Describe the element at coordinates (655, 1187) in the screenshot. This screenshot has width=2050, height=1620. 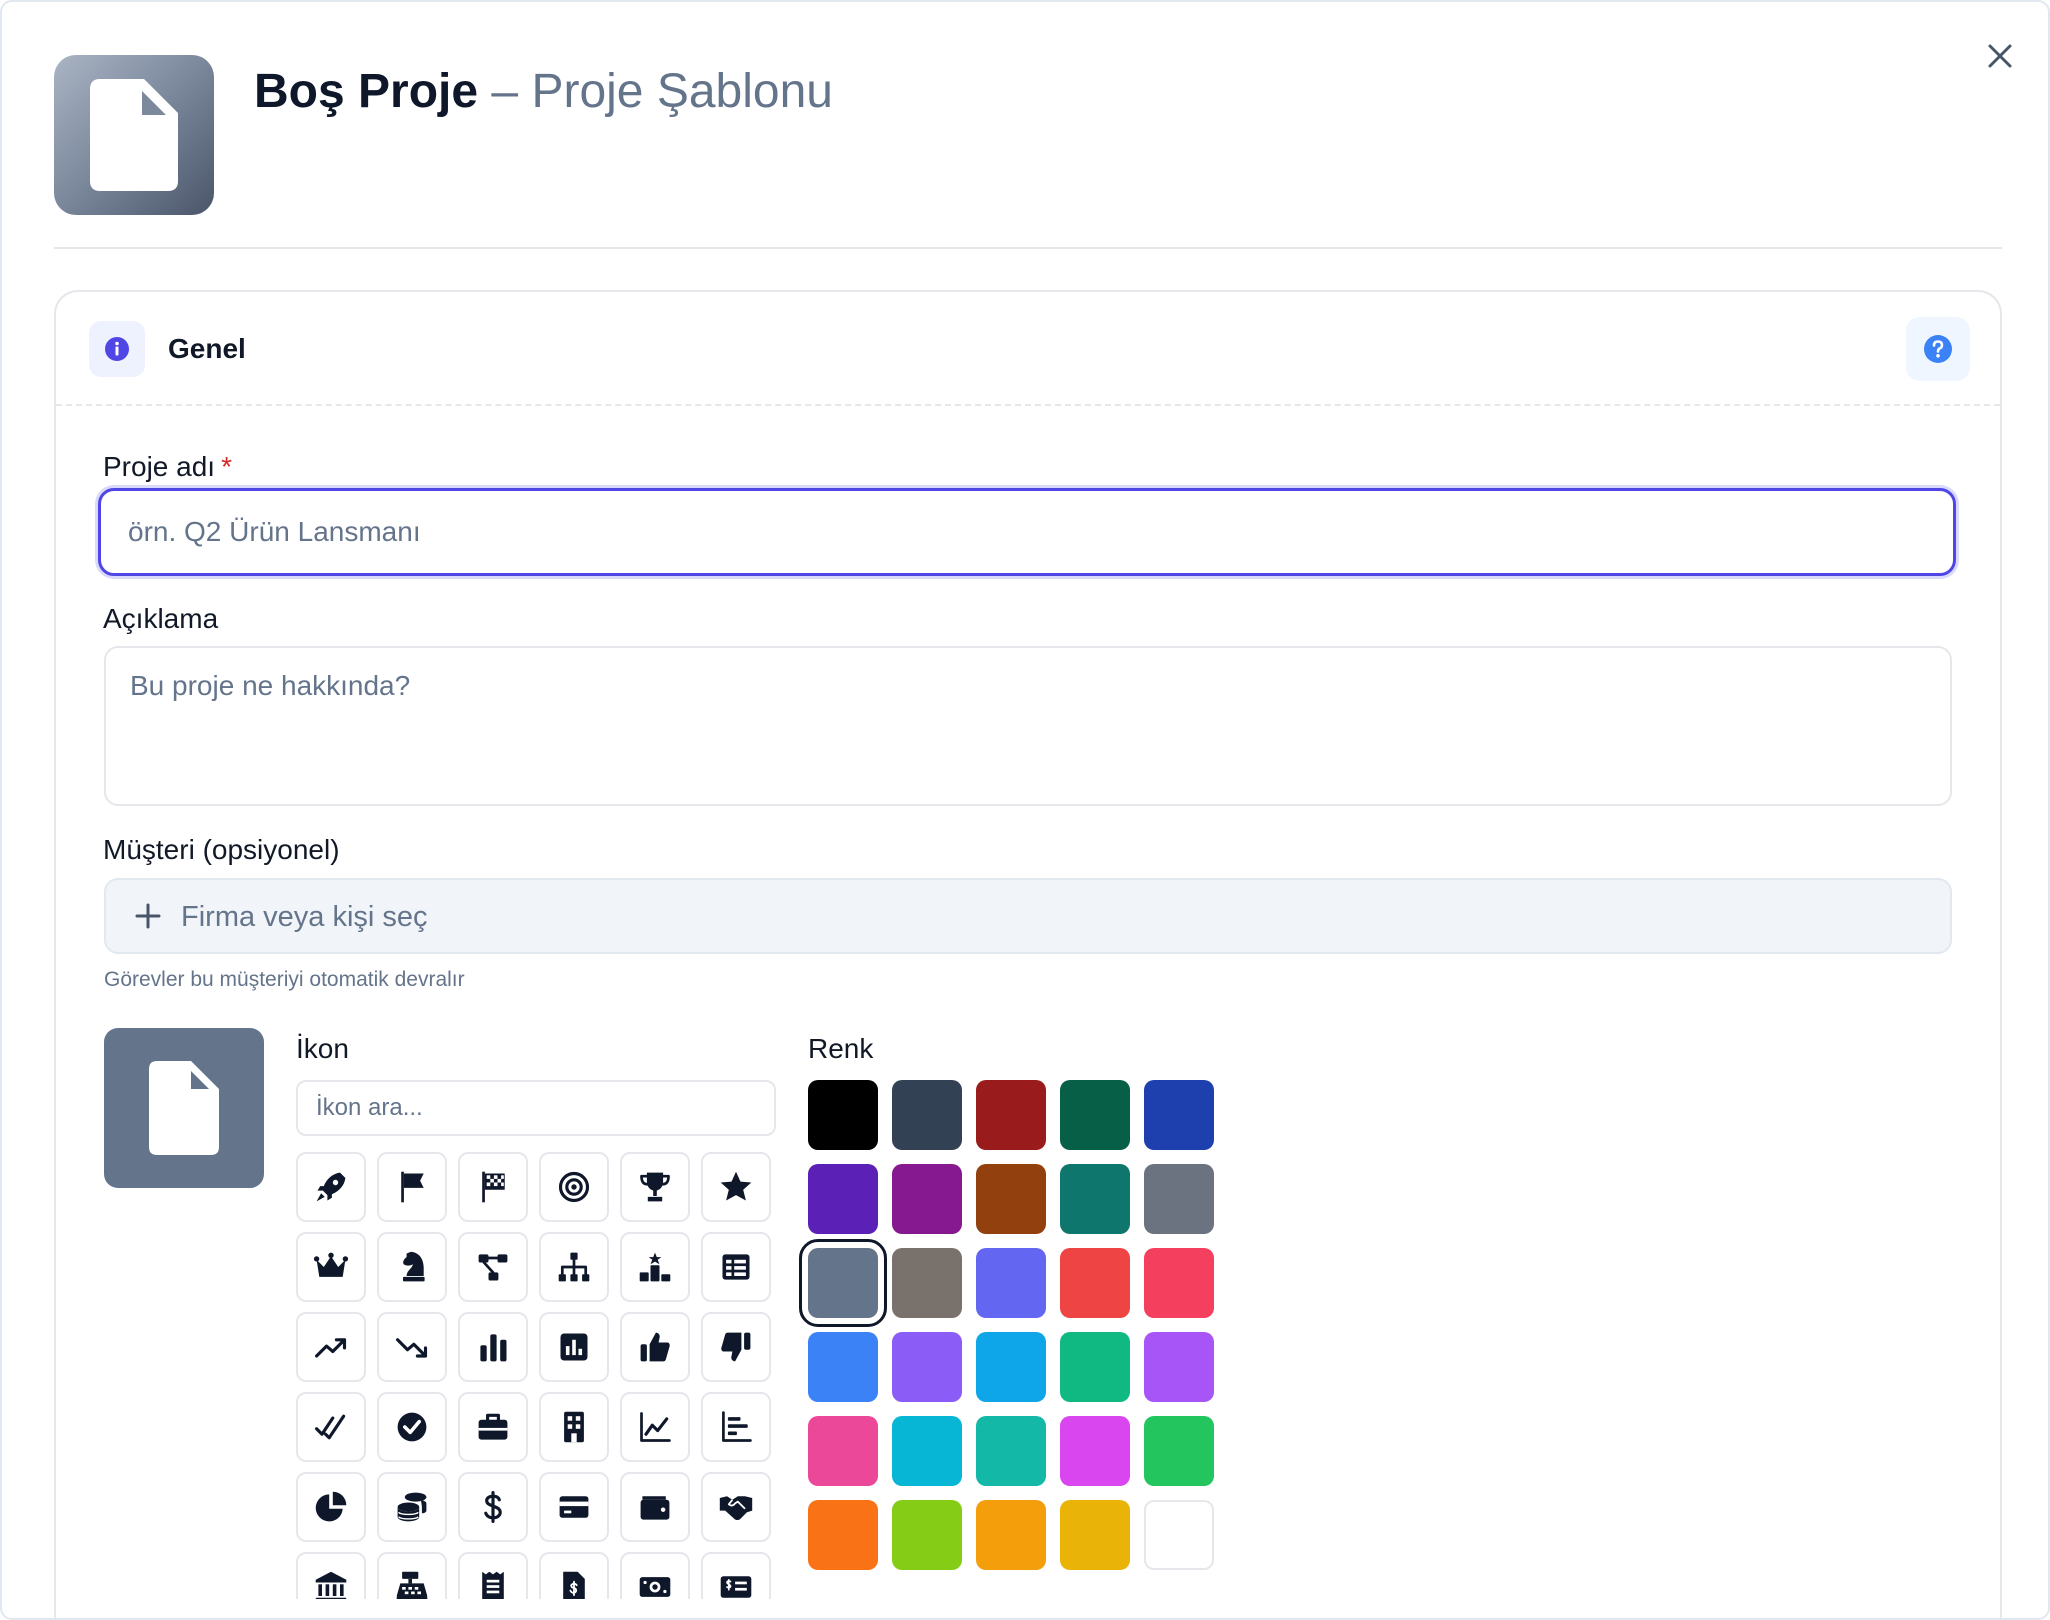
I see `icon-option-trophy` at that location.